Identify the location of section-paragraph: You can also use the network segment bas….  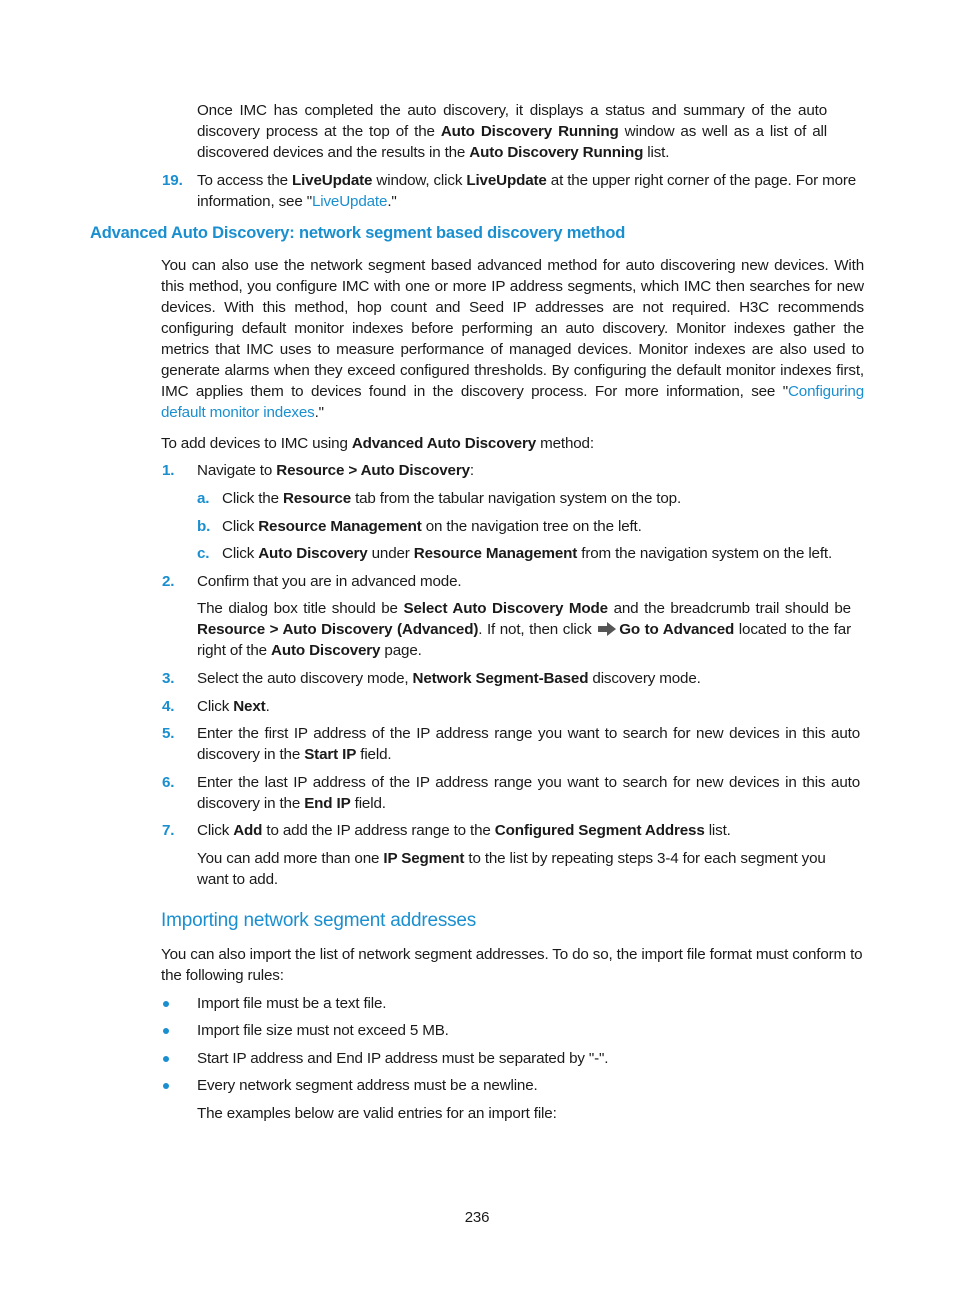
(512, 339).